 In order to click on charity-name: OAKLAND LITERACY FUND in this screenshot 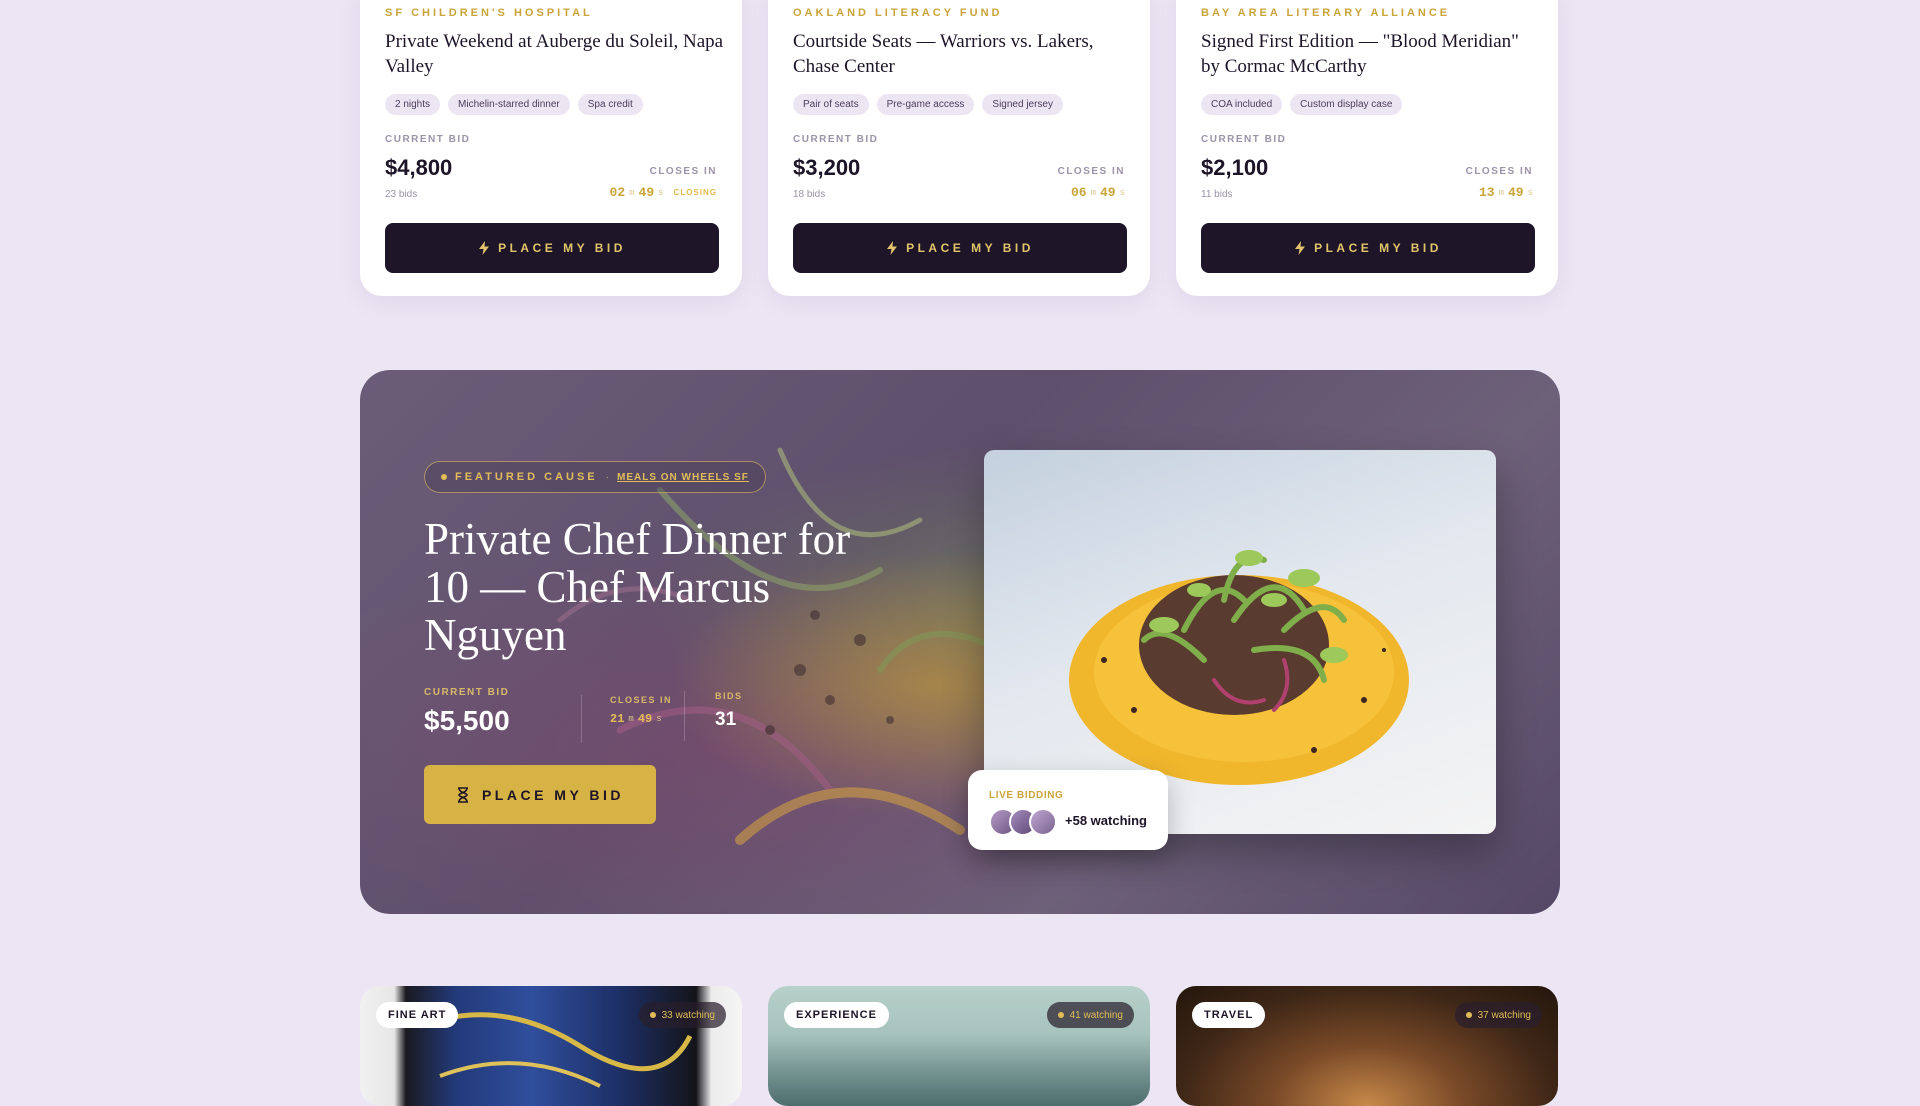, I will do `click(898, 13)`.